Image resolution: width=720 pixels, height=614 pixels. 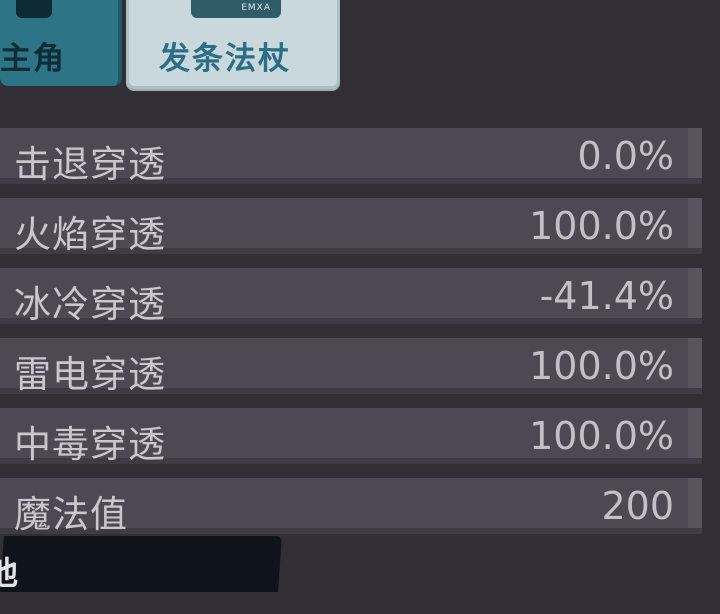 I want to click on stat-label: 雷电穿透, so click(x=90, y=374).